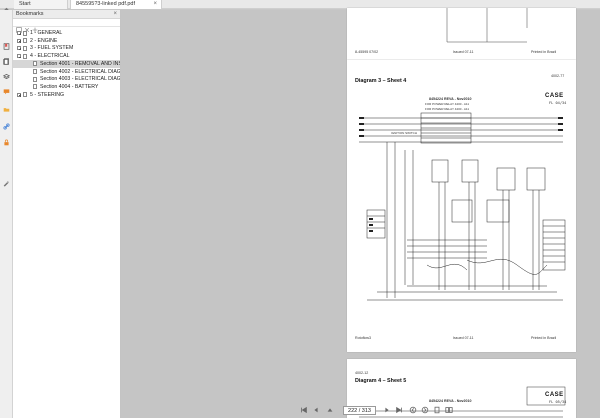 The width and height of the screenshot is (600, 418). What do you see at coordinates (425, 410) in the screenshot?
I see `next-view-icon` at bounding box center [425, 410].